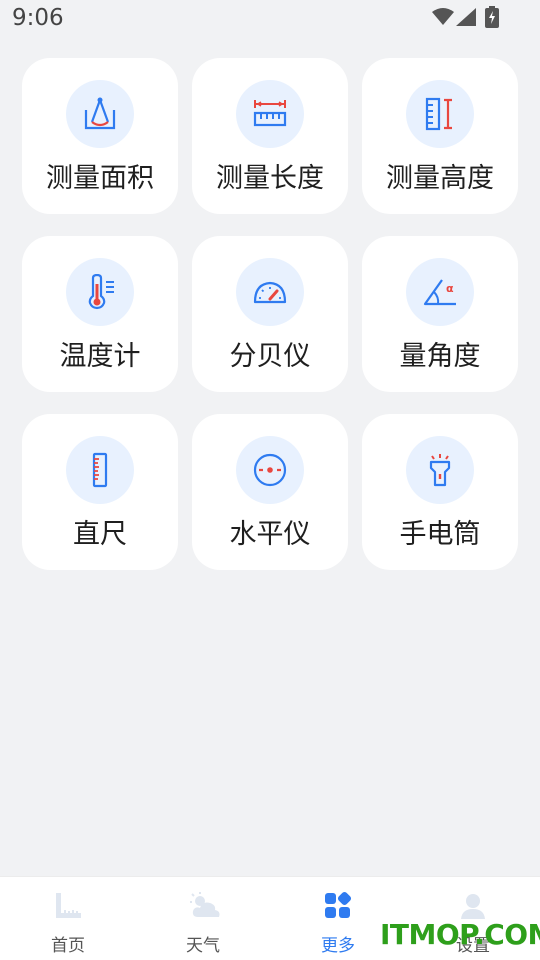 The width and height of the screenshot is (540, 960). I want to click on nav-label-weather: 天气, so click(203, 946).